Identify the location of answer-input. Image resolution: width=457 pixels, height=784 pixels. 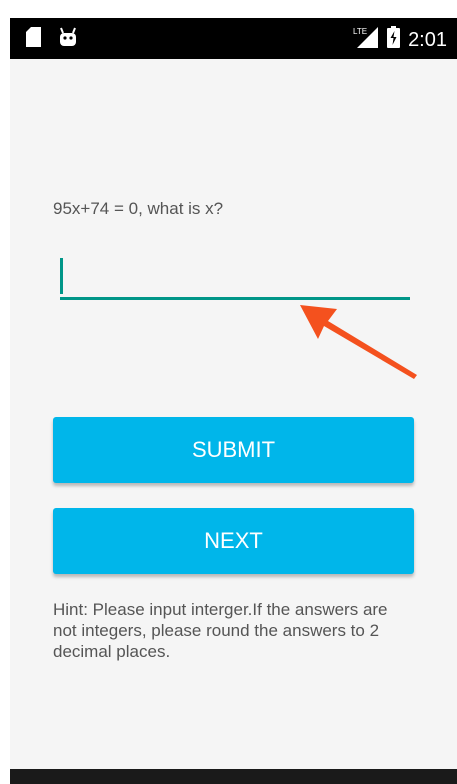
(235, 278).